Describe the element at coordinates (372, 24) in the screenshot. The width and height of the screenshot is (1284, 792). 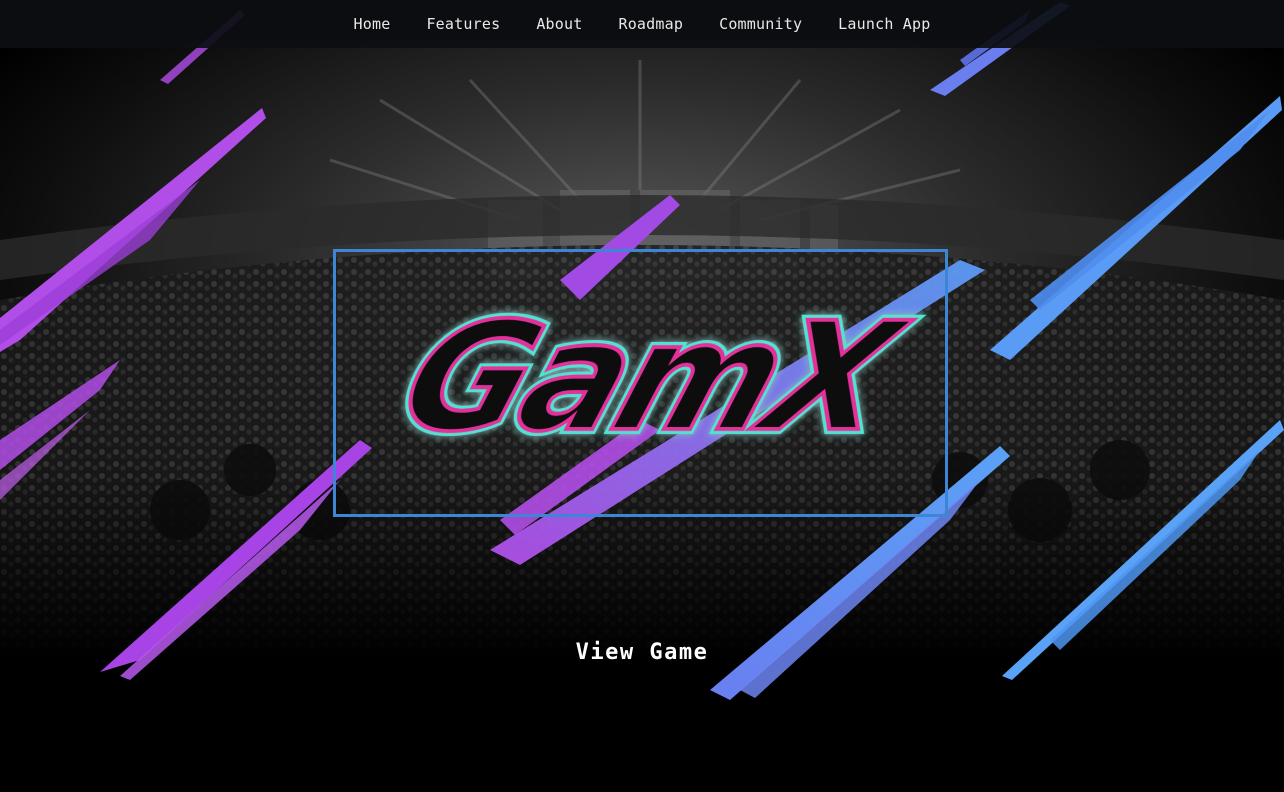
I see `nav-home-link: Home` at that location.